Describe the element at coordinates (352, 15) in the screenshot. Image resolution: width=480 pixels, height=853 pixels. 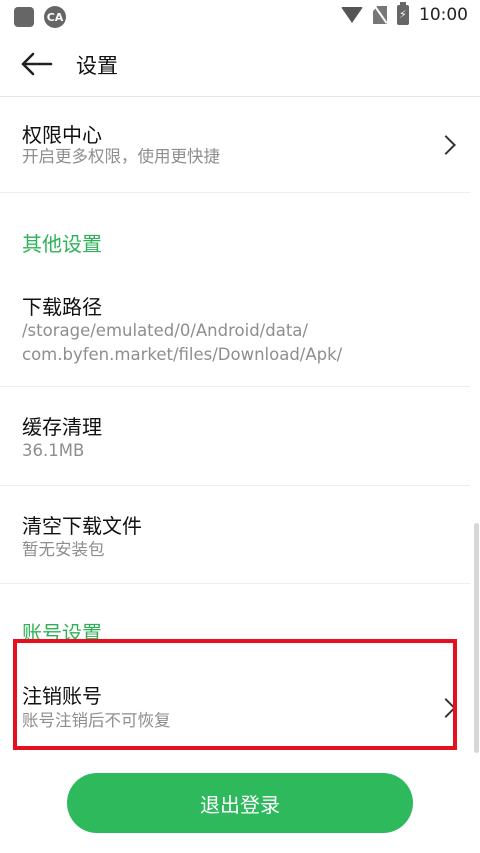
I see `wifi-icon` at that location.